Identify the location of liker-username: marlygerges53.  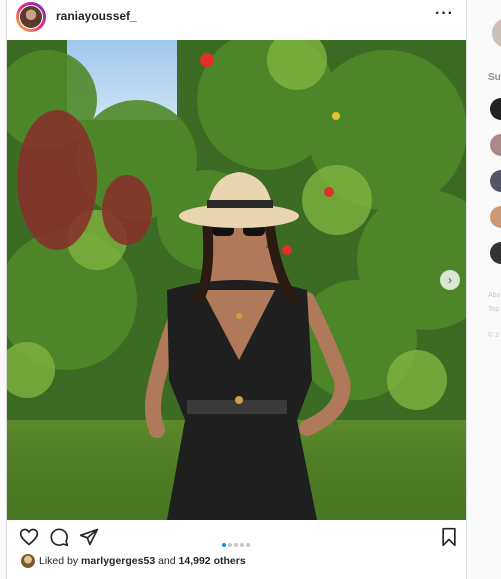
(118, 561).